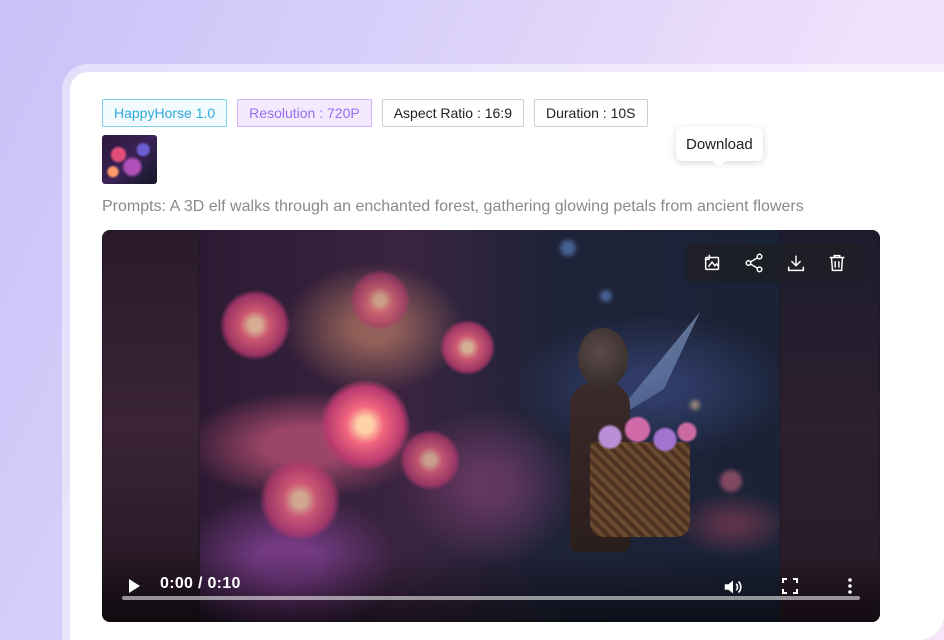  Describe the element at coordinates (491, 598) in the screenshot. I see `progress-bar` at that location.